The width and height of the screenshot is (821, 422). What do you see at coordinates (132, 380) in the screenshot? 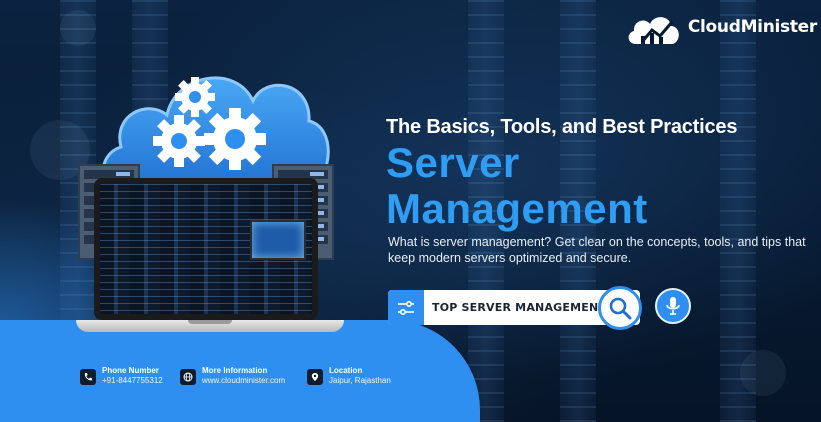
I see `contact-value: +91-8447755312` at bounding box center [132, 380].